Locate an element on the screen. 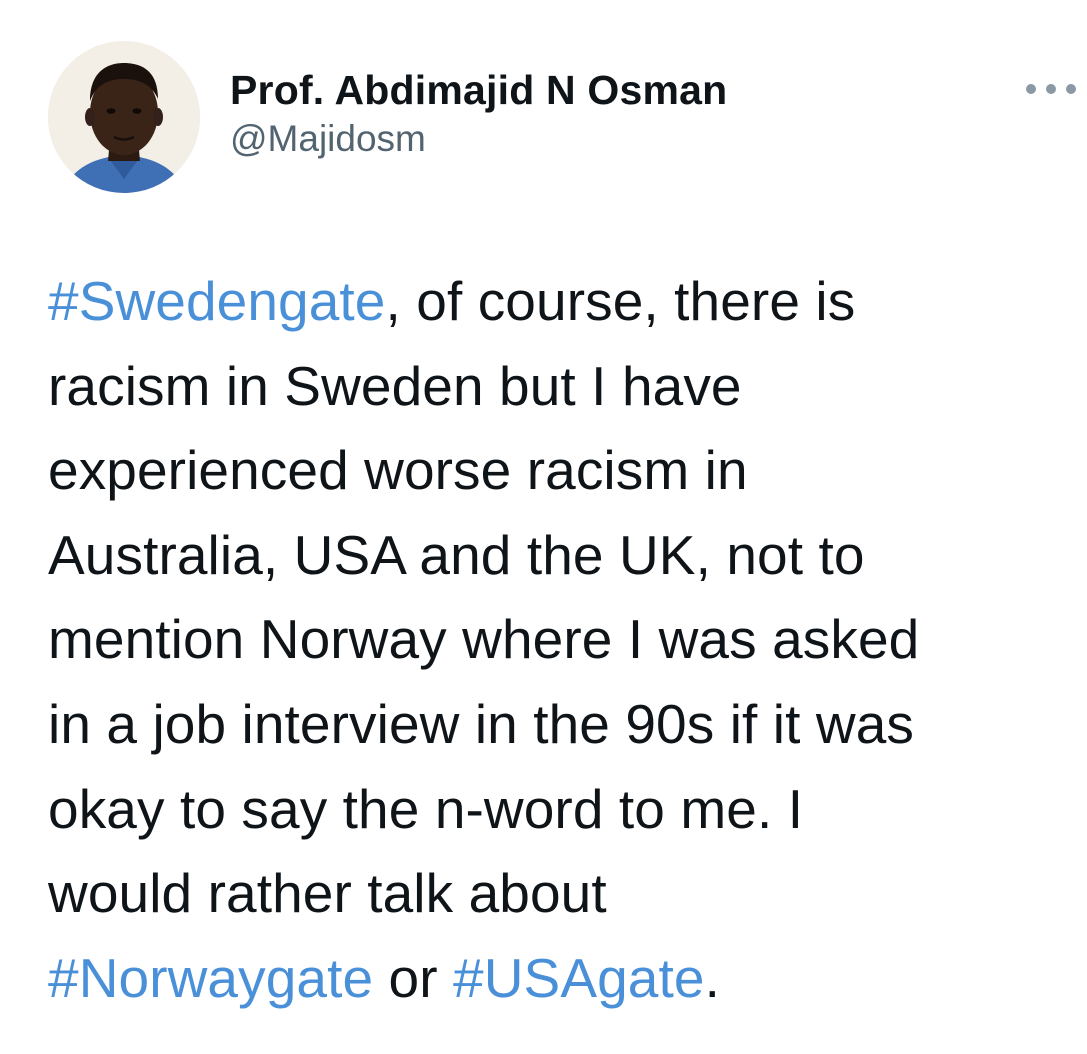 The width and height of the screenshot is (1087, 1054). tweet-line: #Norwaygate or #USAgate. is located at coordinates (558, 978).